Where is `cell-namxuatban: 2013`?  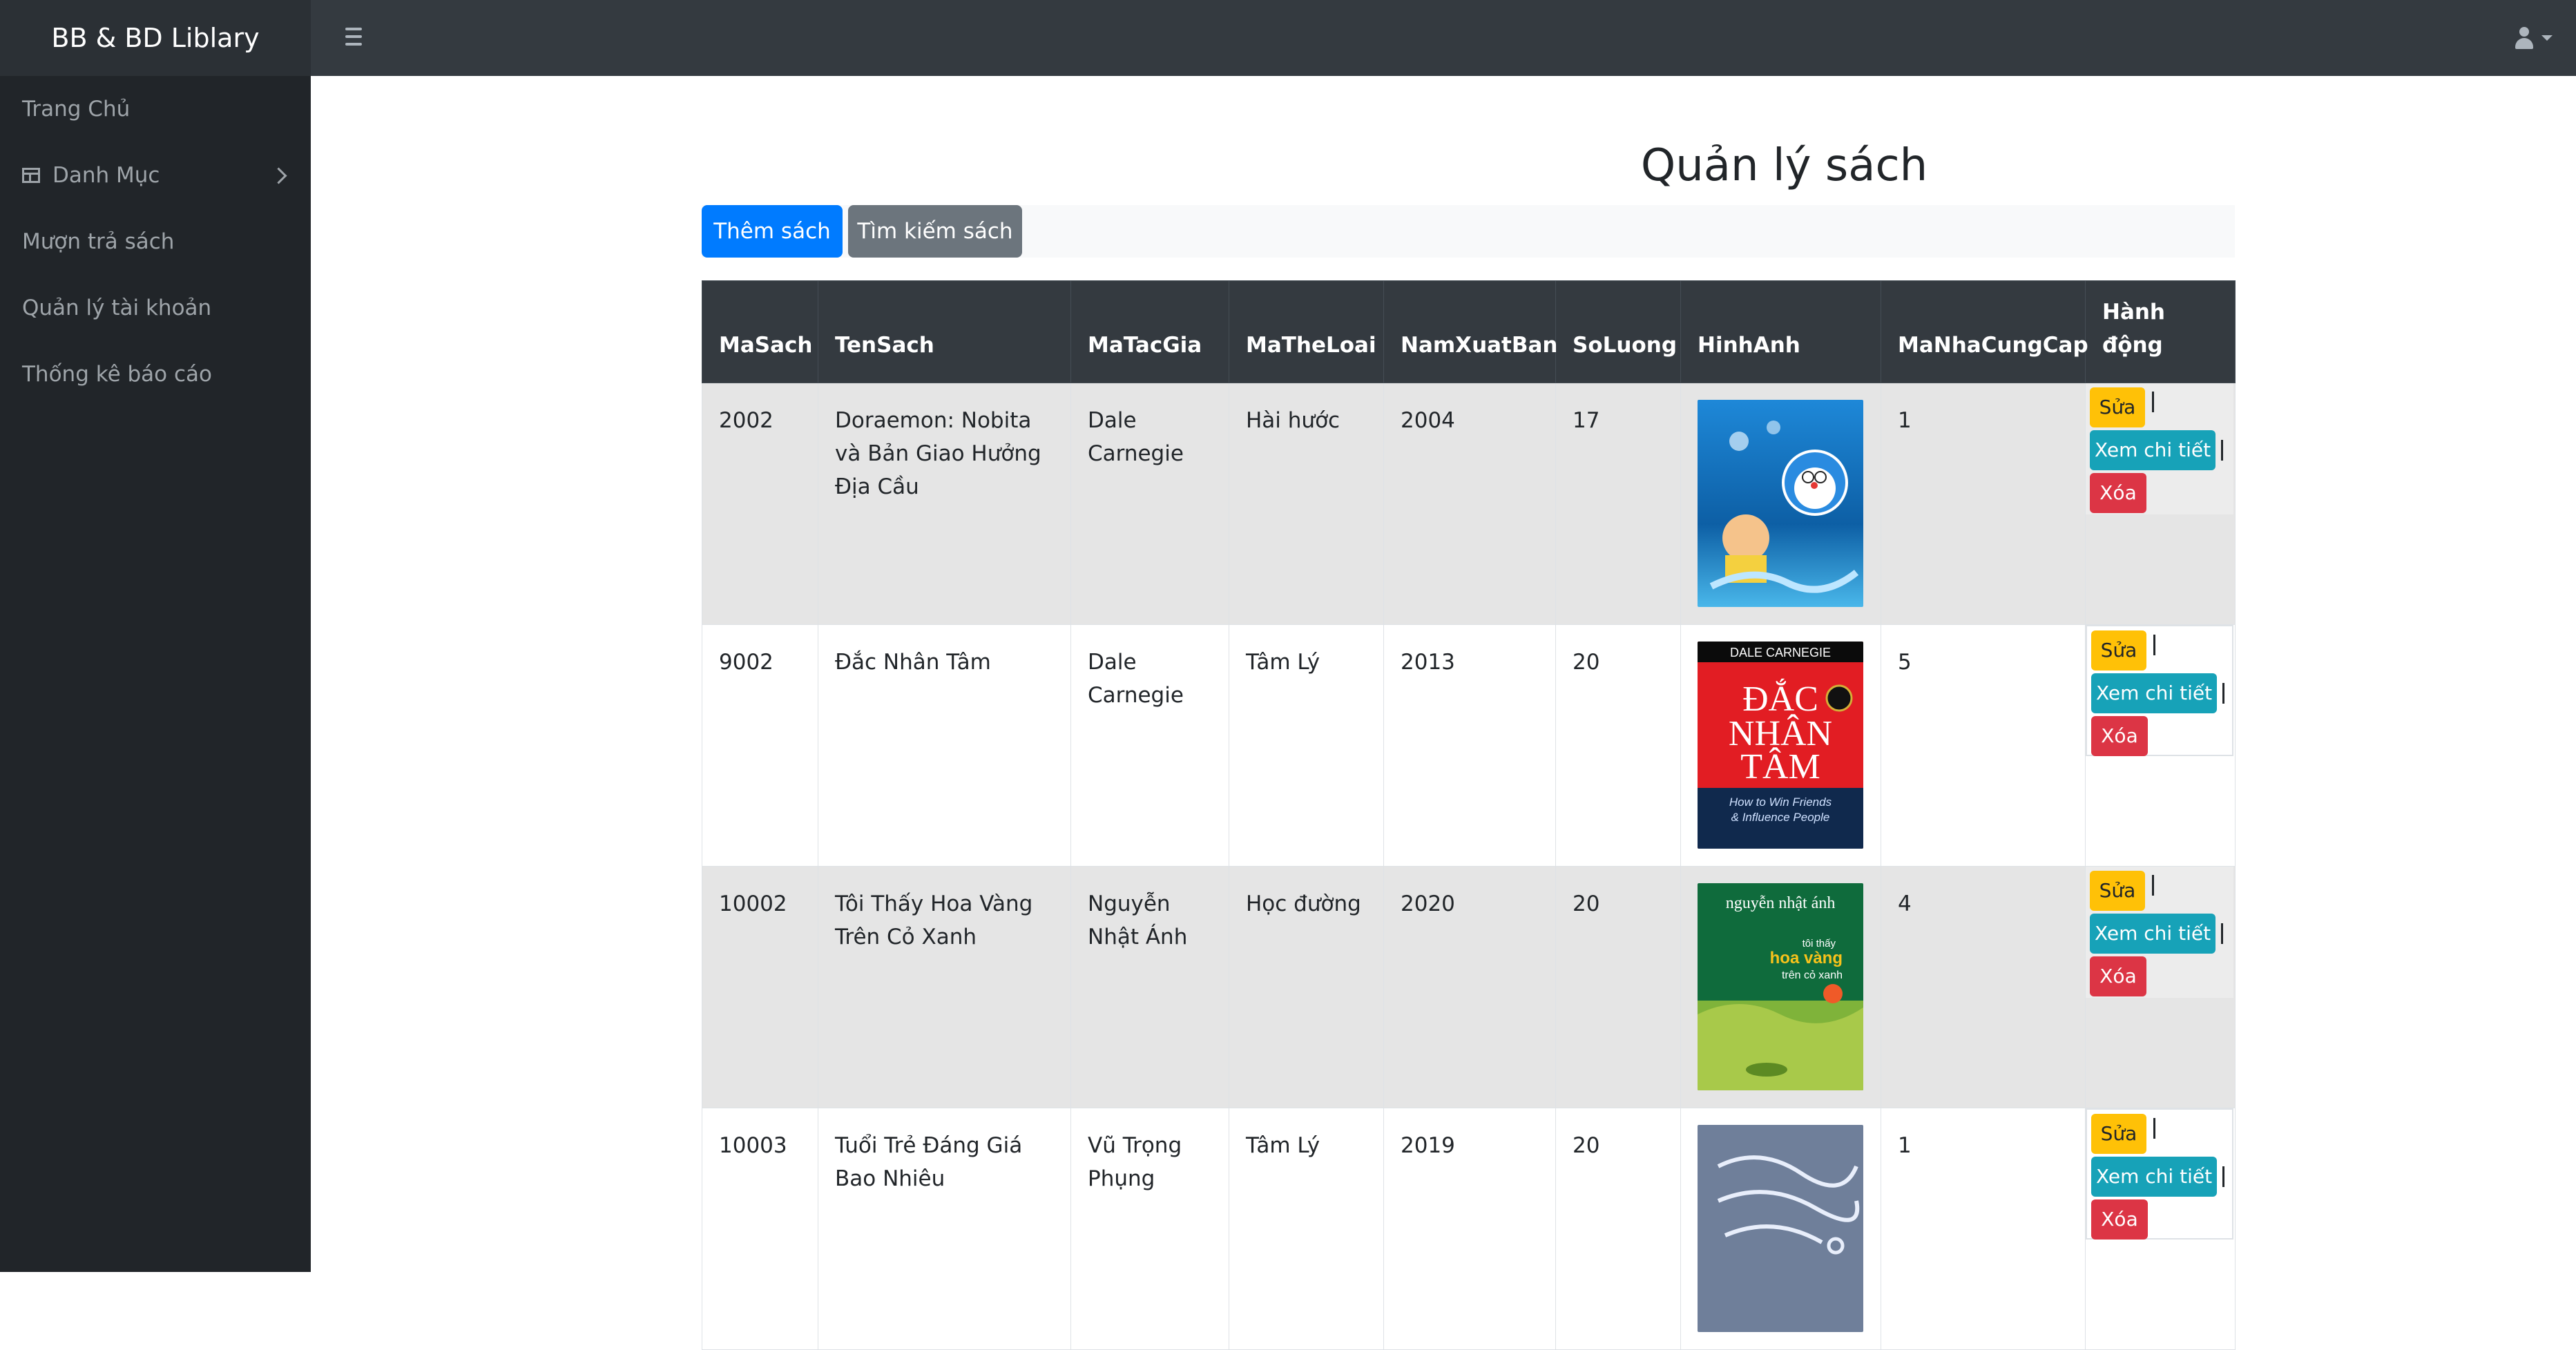 cell-namxuatban: 2013 is located at coordinates (1469, 745).